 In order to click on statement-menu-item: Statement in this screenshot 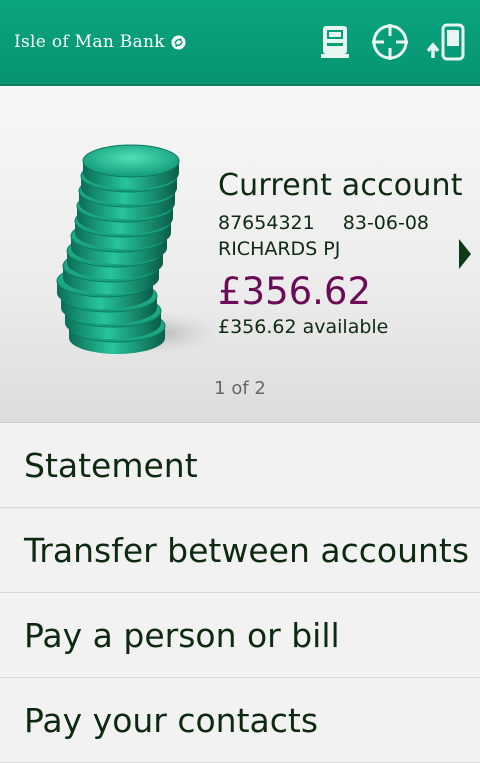, I will do `click(240, 465)`.